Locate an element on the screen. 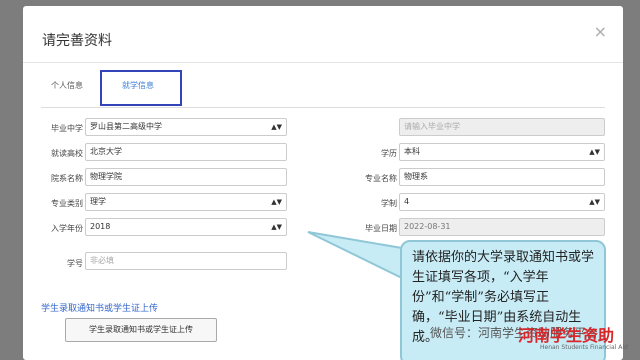 The image size is (640, 360). student-id-input: 非必填 is located at coordinates (186, 261).